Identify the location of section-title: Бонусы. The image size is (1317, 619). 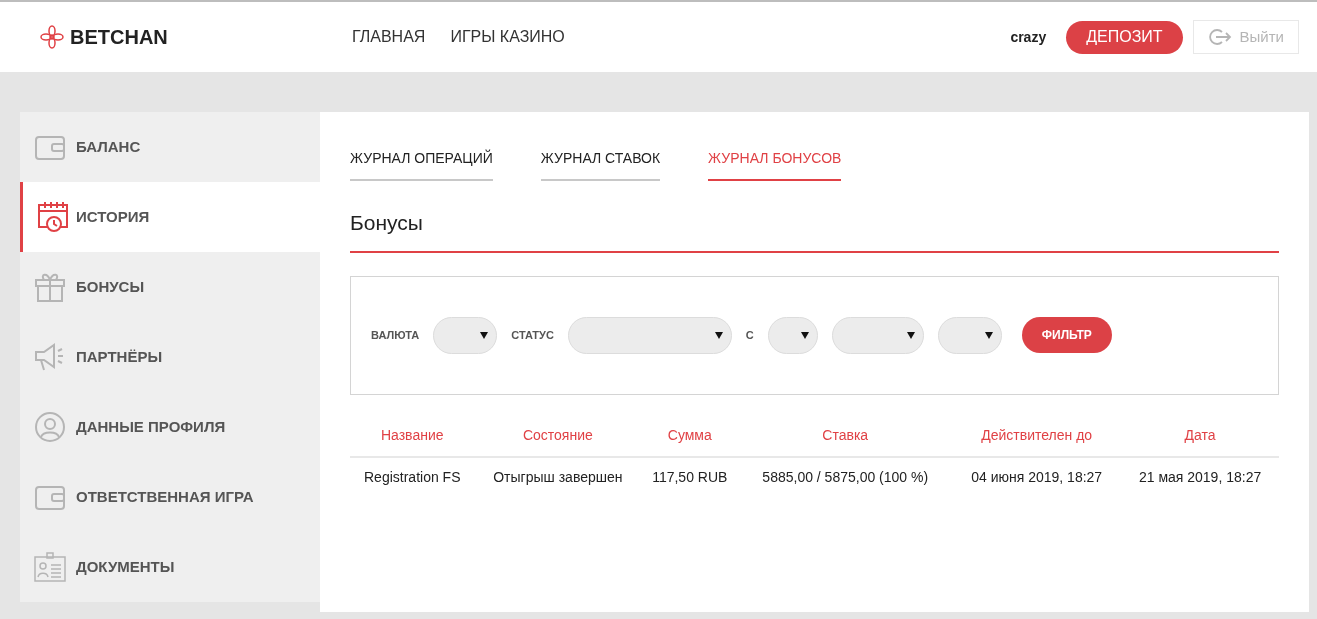
(814, 230).